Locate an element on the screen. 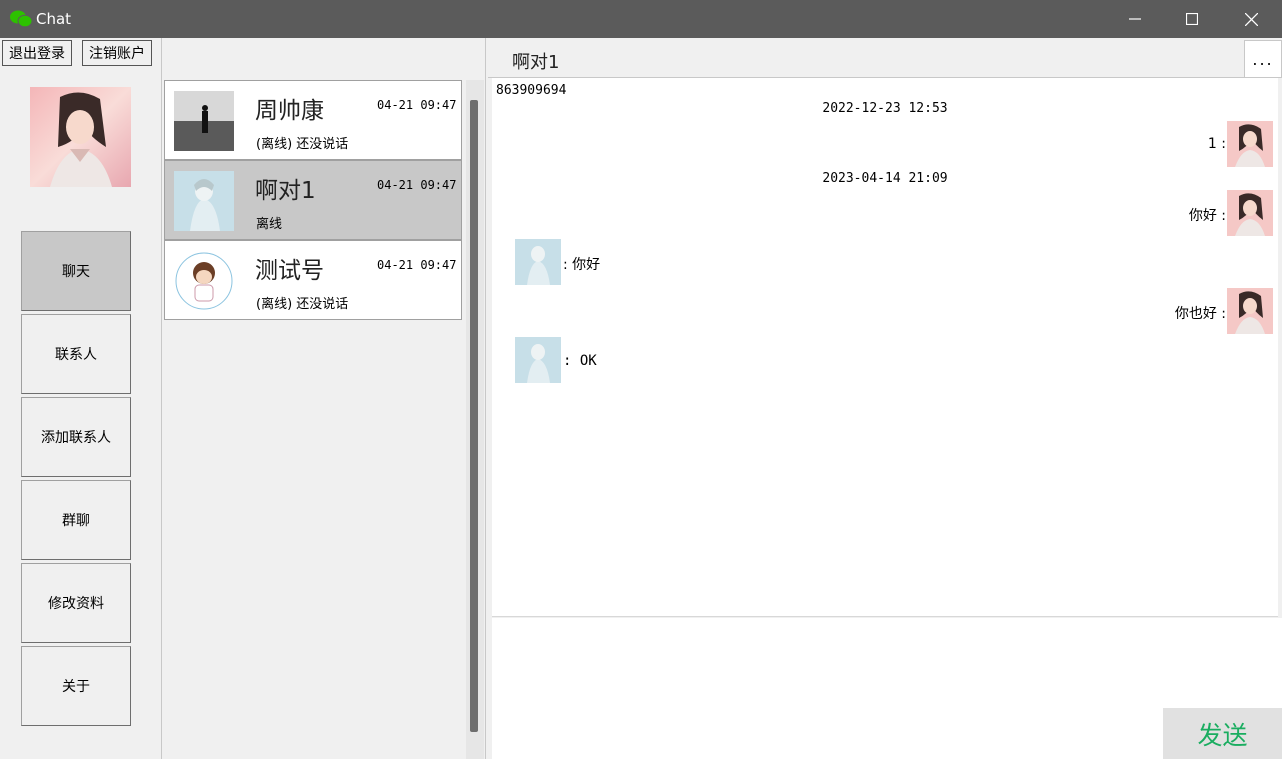  message-text: 1 : is located at coordinates (1216, 144).